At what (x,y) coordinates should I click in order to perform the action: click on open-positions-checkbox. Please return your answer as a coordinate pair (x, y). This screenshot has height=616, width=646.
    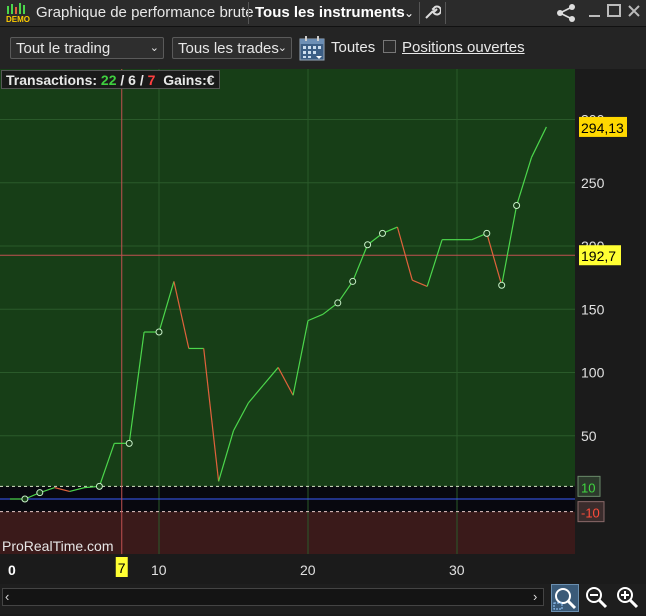
    Looking at the image, I should click on (389, 46).